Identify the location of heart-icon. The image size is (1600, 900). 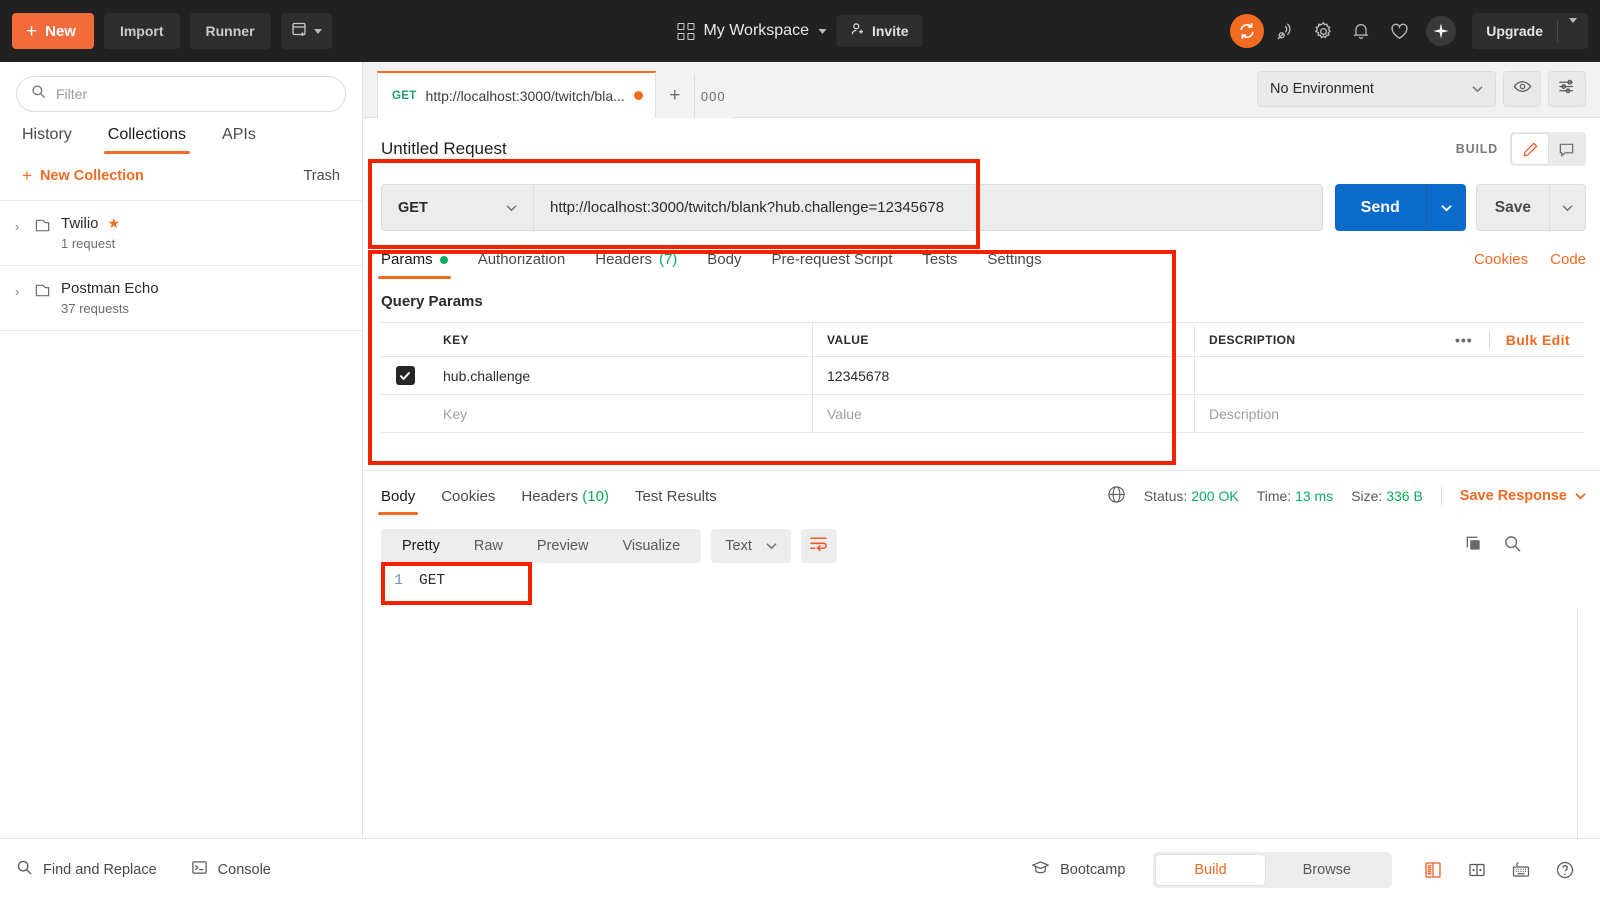
(1399, 31).